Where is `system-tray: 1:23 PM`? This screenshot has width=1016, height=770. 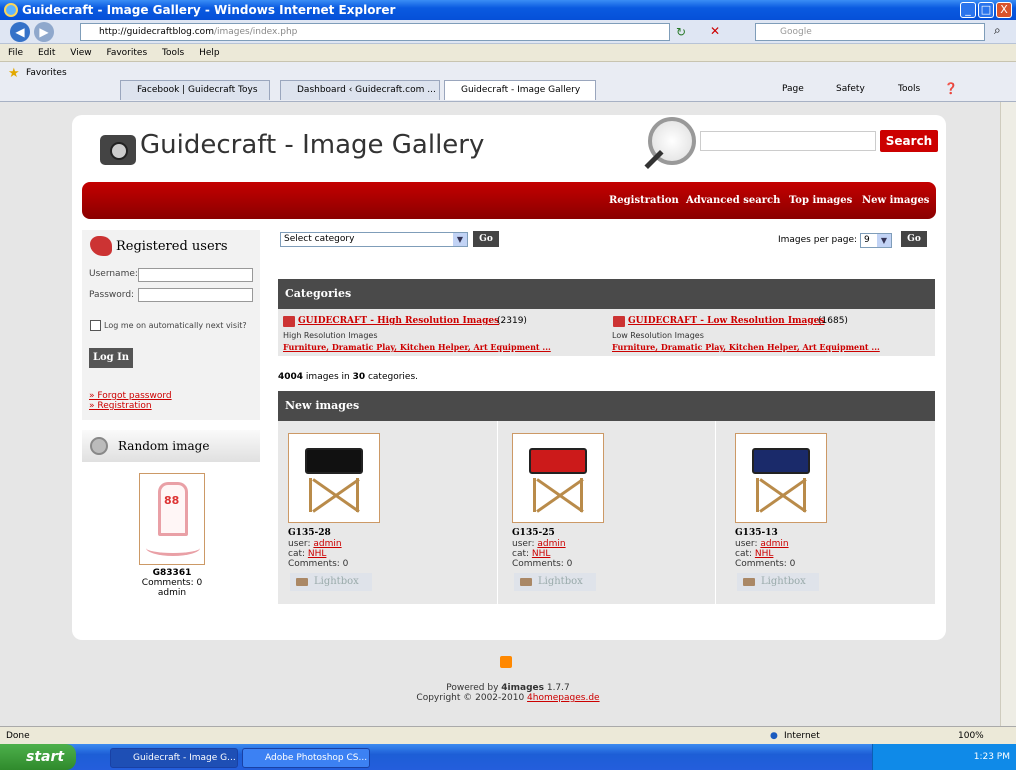
system-tray: 1:23 PM is located at coordinates (944, 757).